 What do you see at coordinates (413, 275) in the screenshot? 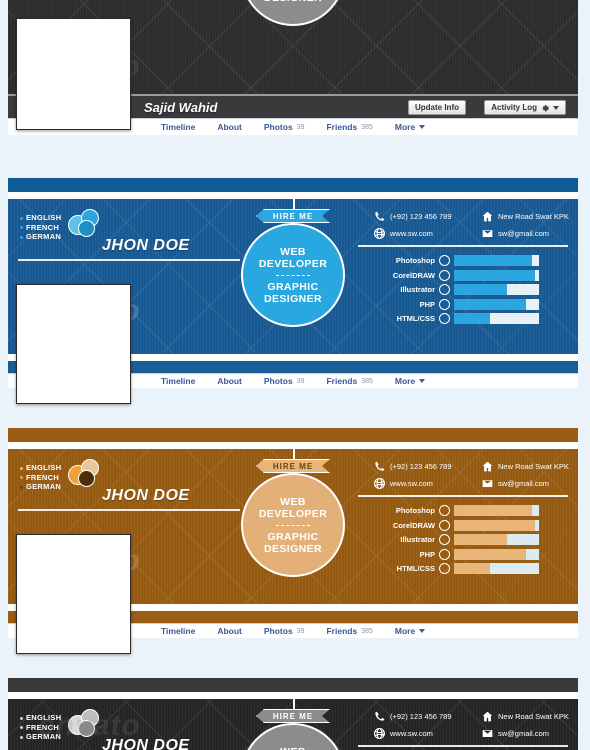
I see `skill-label: CorelDRAW` at bounding box center [413, 275].